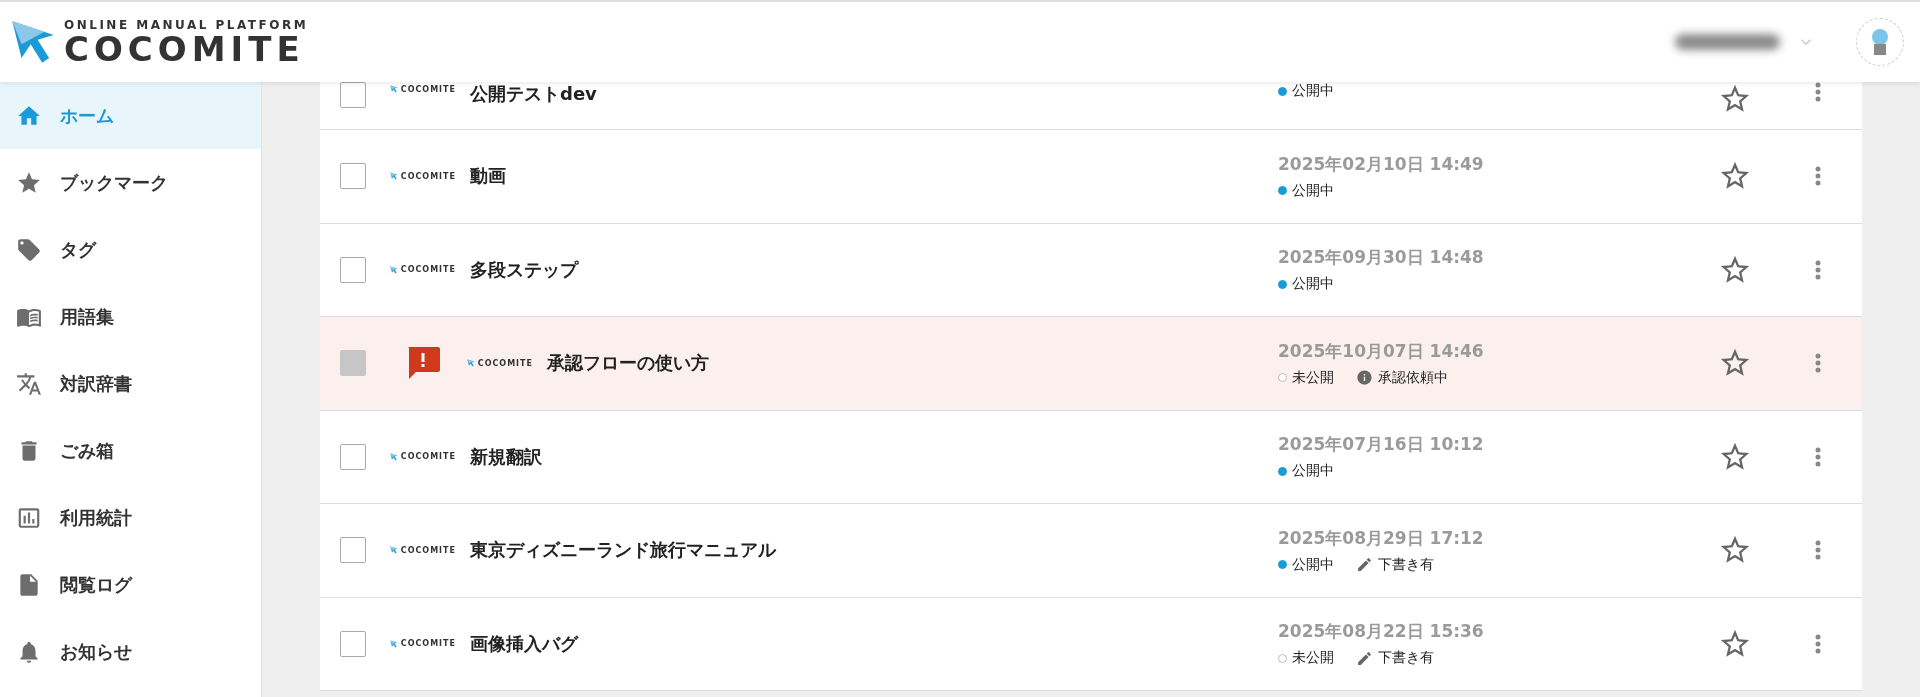 Image resolution: width=1920 pixels, height=697 pixels. I want to click on manual-title: 画像挿入バグ, so click(874, 643).